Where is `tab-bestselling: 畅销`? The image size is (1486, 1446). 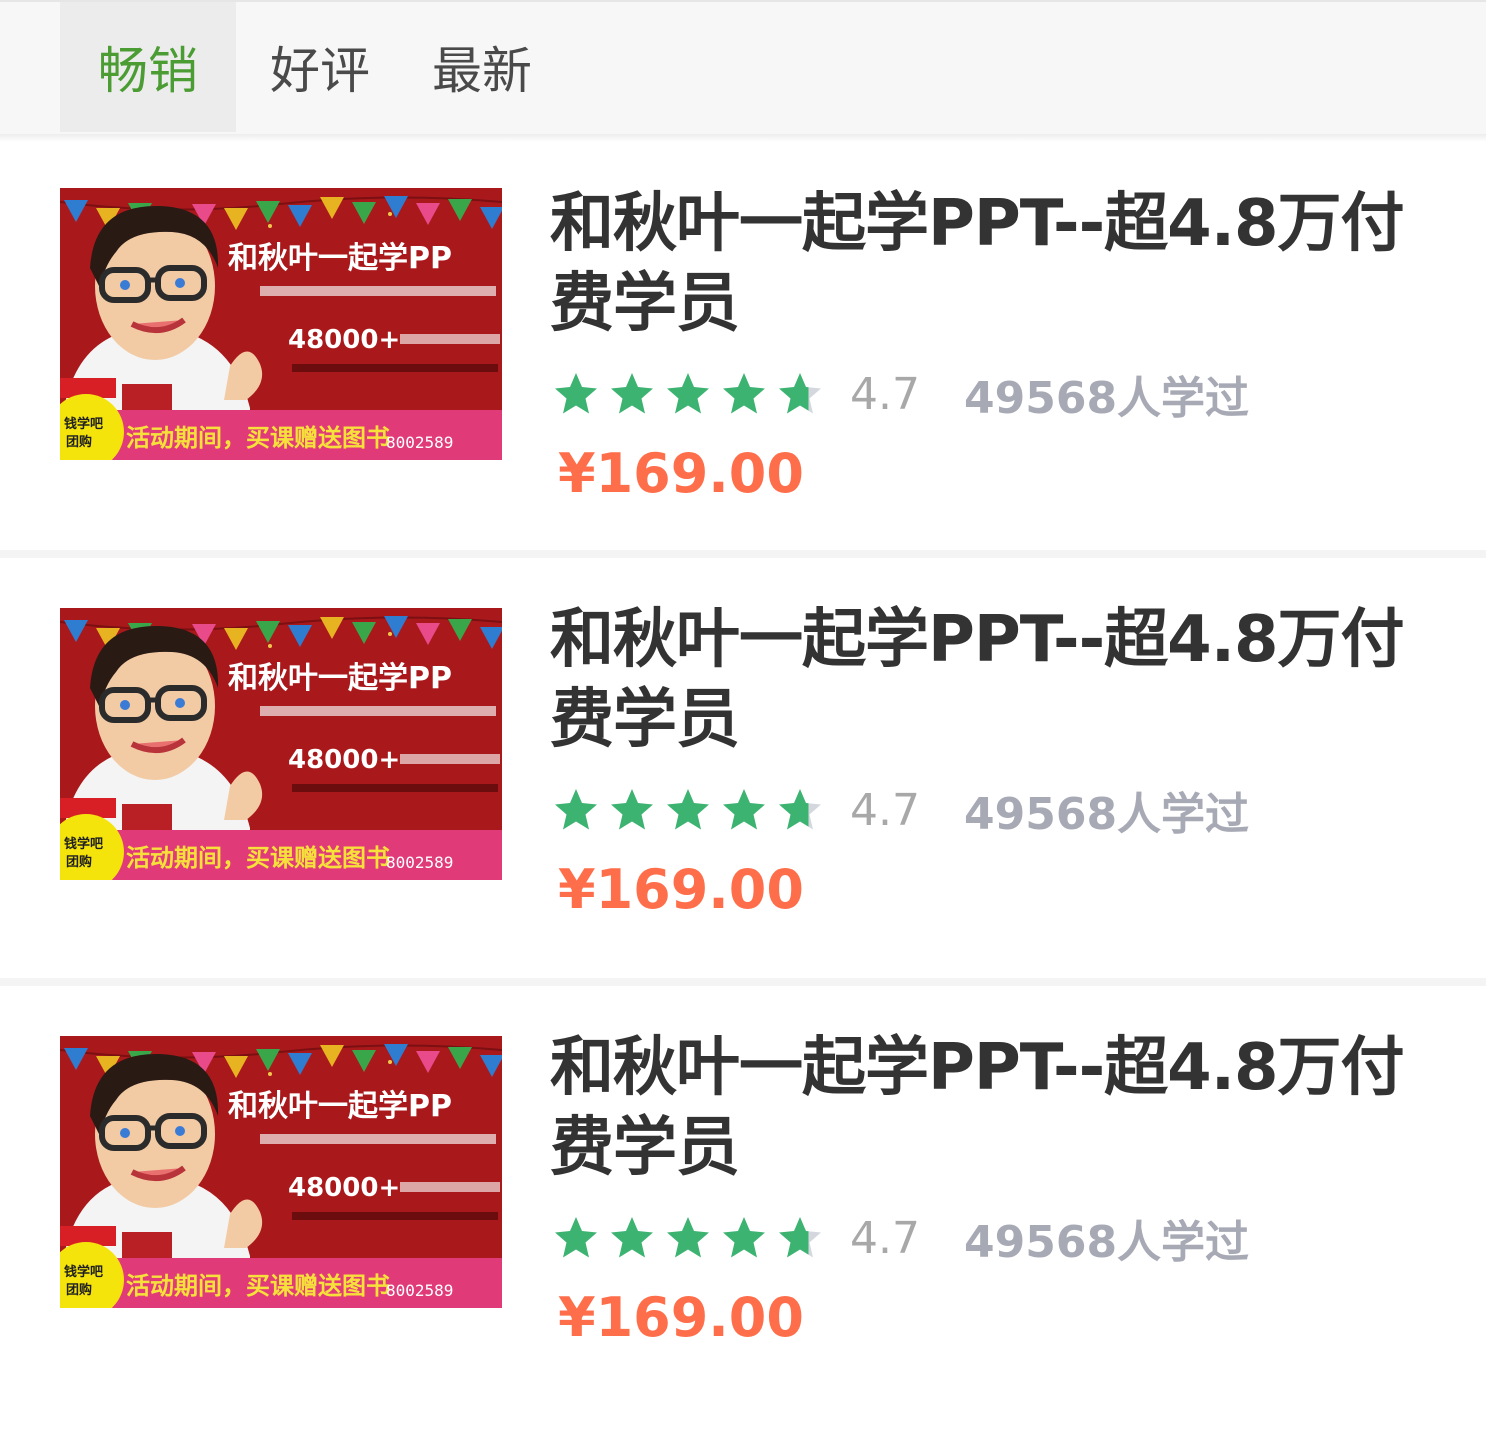 tab-bestselling: 畅销 is located at coordinates (148, 67).